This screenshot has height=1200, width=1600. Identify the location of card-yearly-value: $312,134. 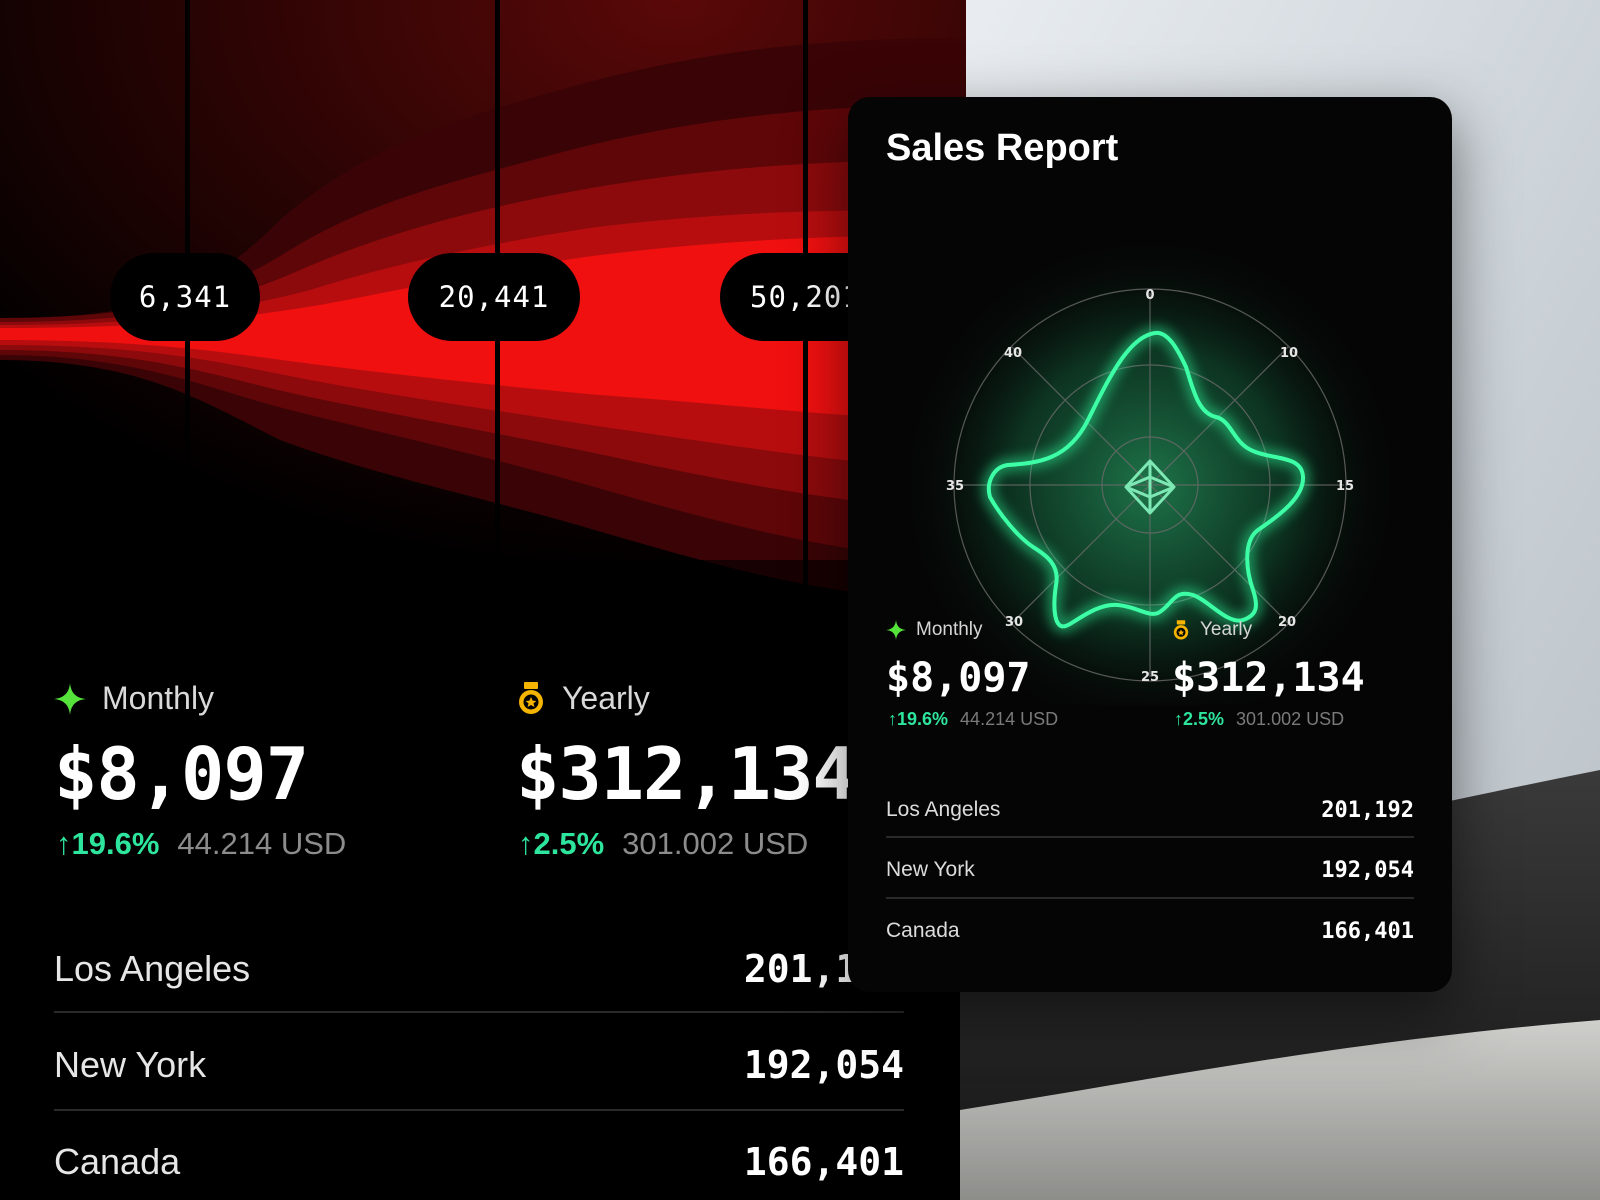
(1268, 678).